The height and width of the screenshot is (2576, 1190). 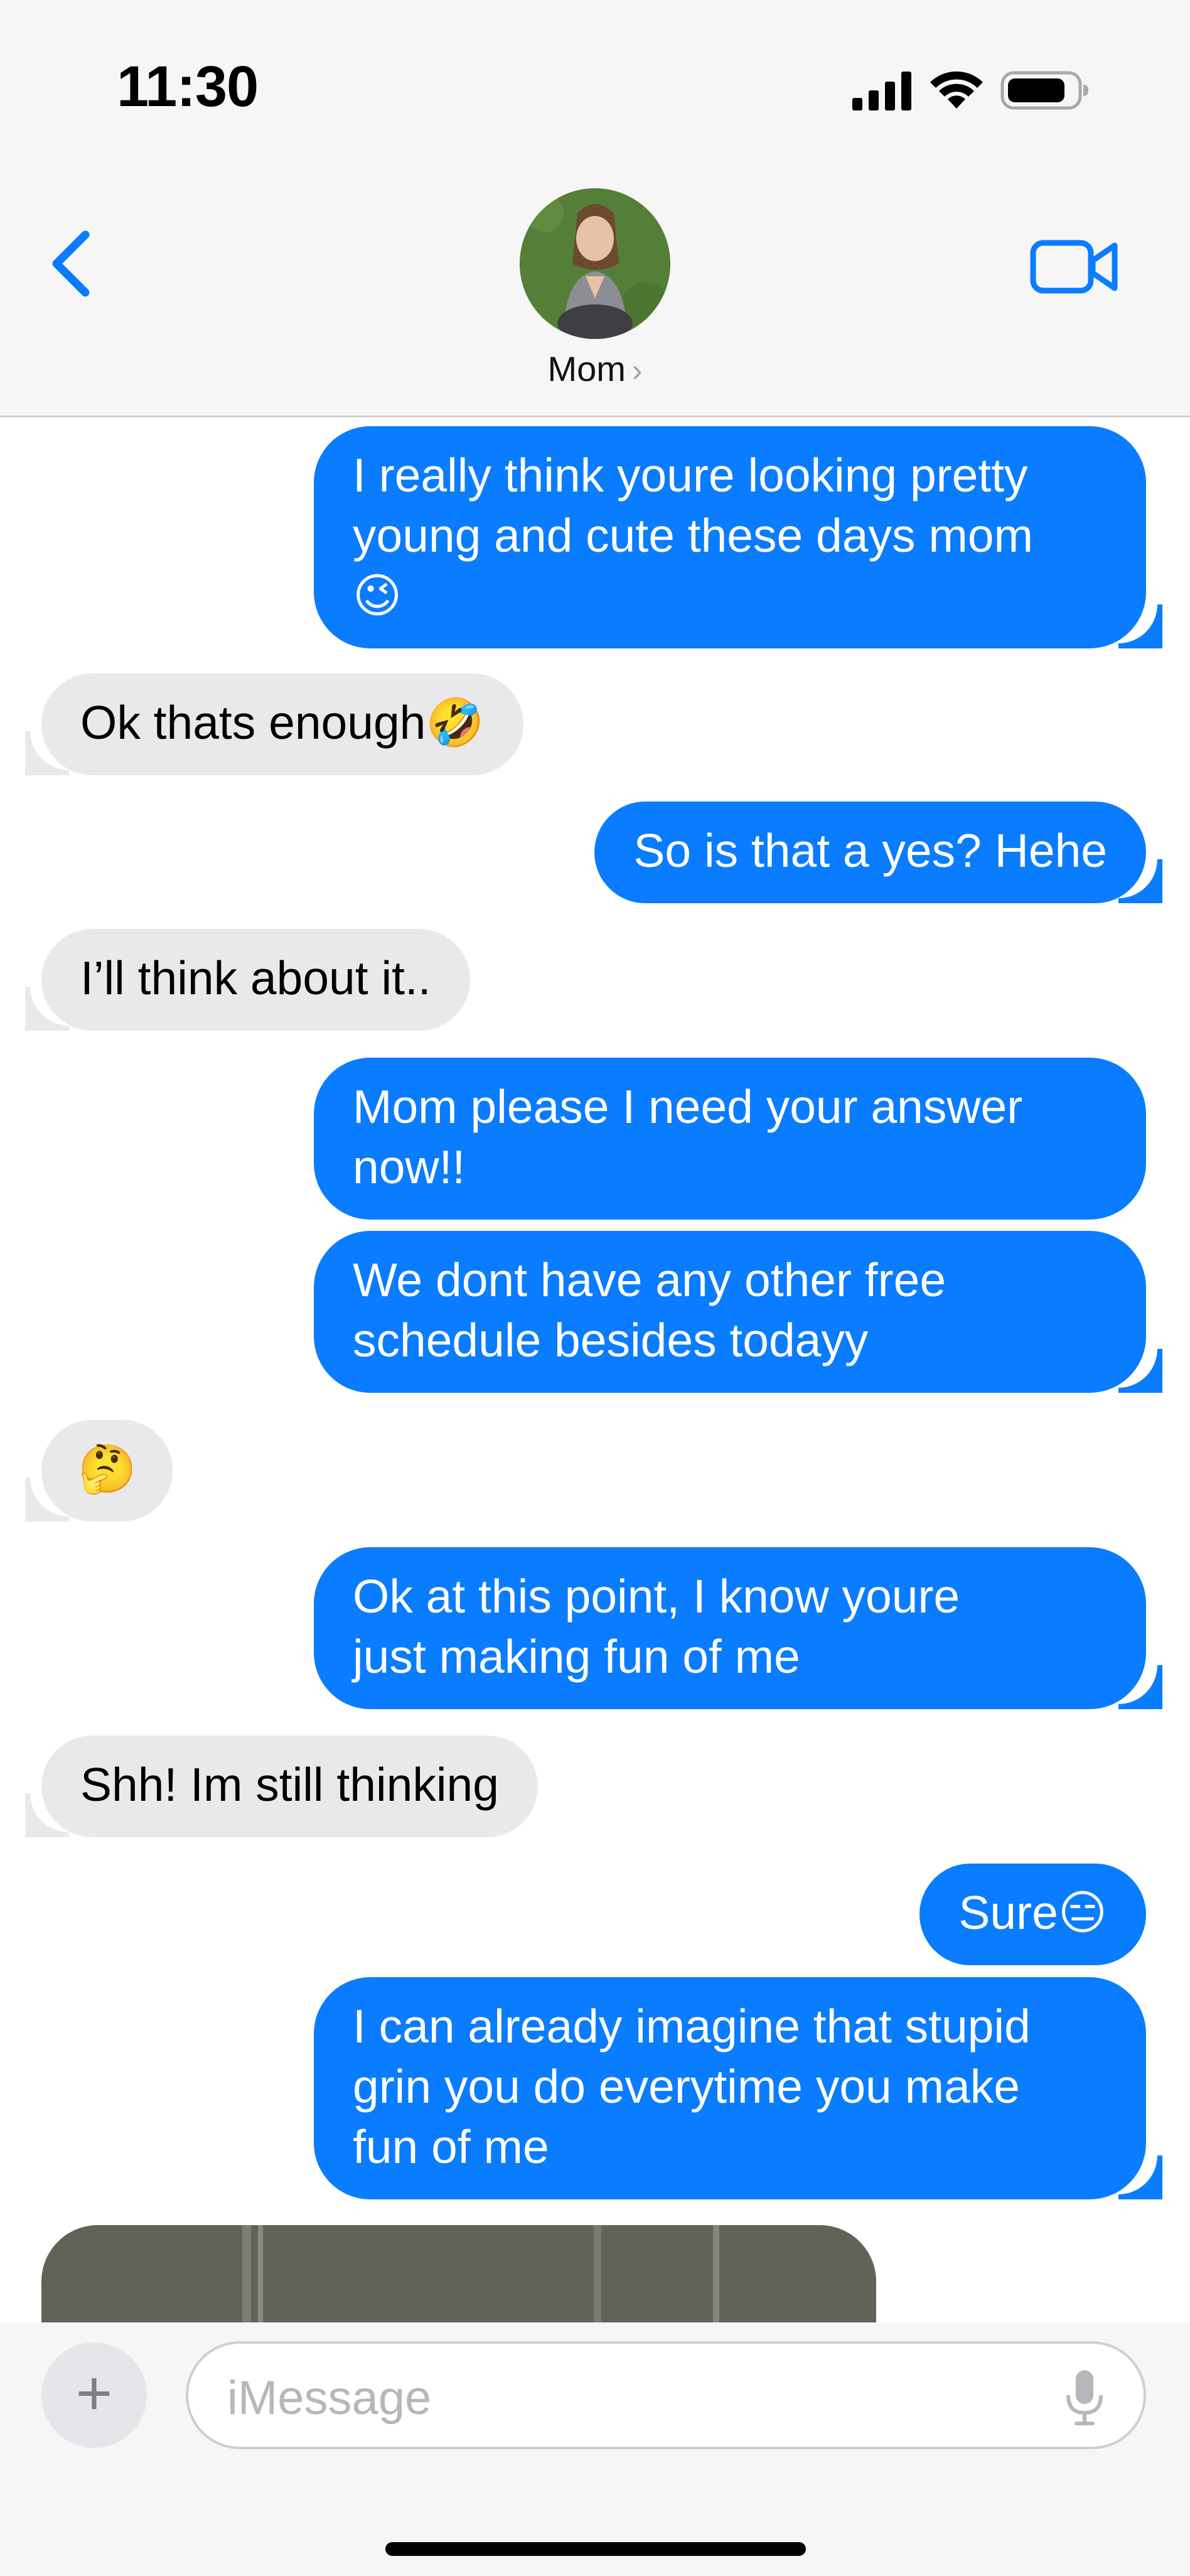 I want to click on contact-avatar, so click(x=595, y=263).